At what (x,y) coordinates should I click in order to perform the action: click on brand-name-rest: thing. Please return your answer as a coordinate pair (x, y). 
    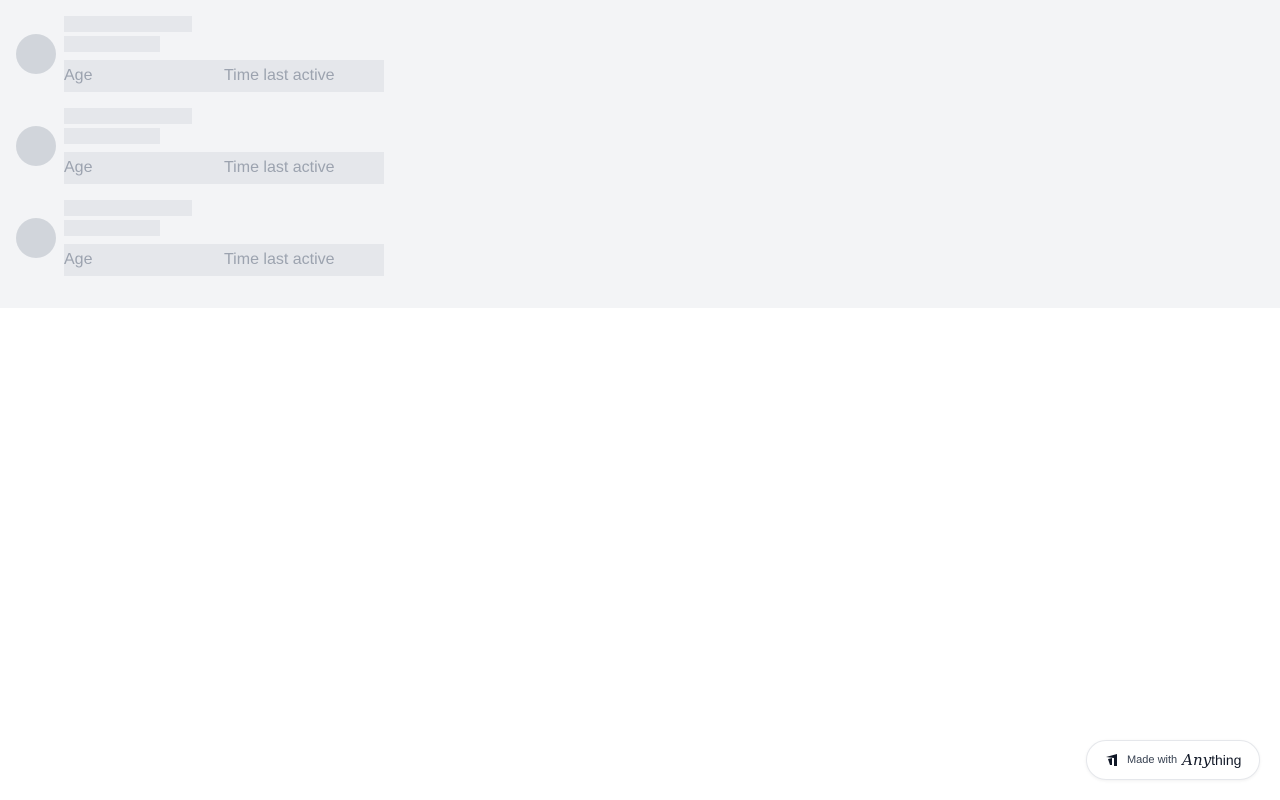
    Looking at the image, I should click on (1226, 760).